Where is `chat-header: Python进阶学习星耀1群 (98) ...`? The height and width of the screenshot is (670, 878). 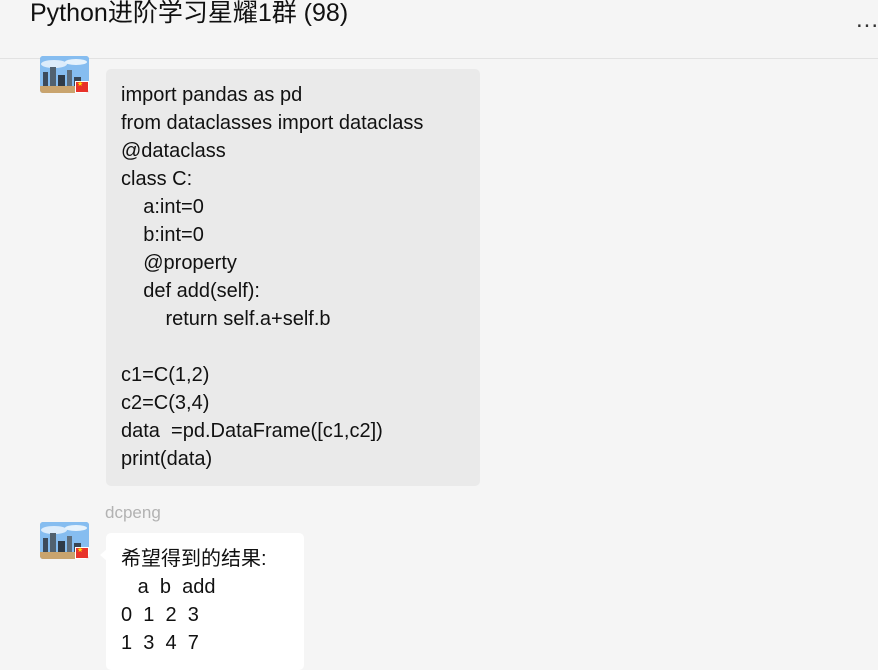 chat-header: Python进阶学习星耀1群 (98) ... is located at coordinates (439, 29).